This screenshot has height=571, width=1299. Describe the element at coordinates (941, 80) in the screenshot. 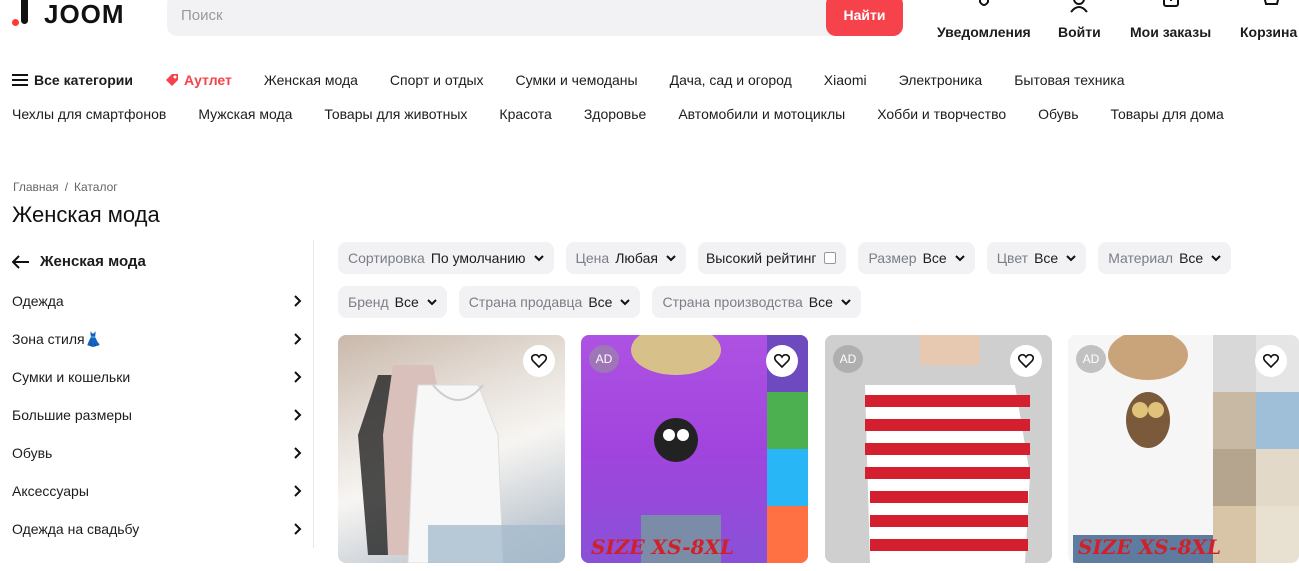

I see `nav-item-electronics: Электроника` at that location.